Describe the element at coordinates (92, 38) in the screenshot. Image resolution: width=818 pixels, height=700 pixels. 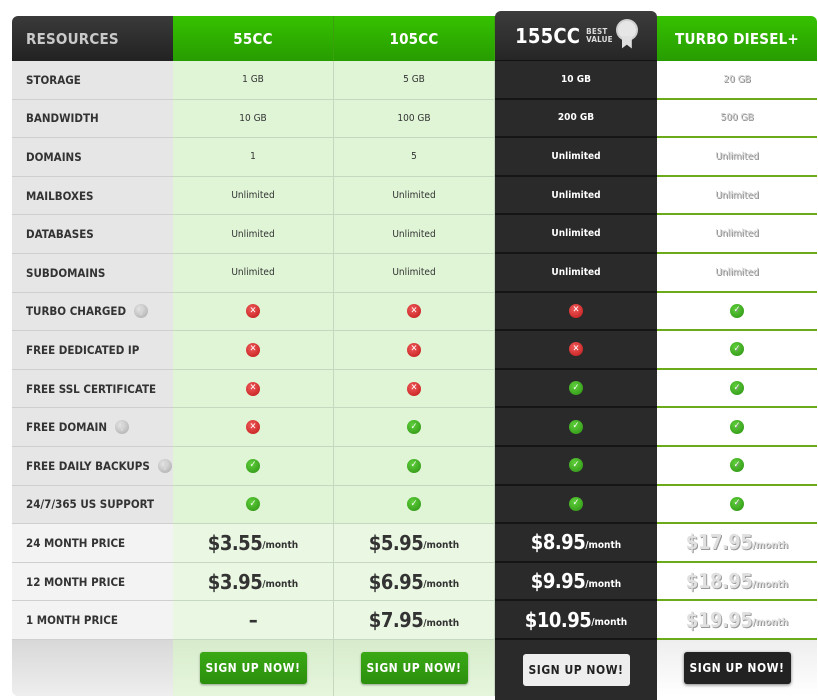
I see `resources-header: RESOURCES` at that location.